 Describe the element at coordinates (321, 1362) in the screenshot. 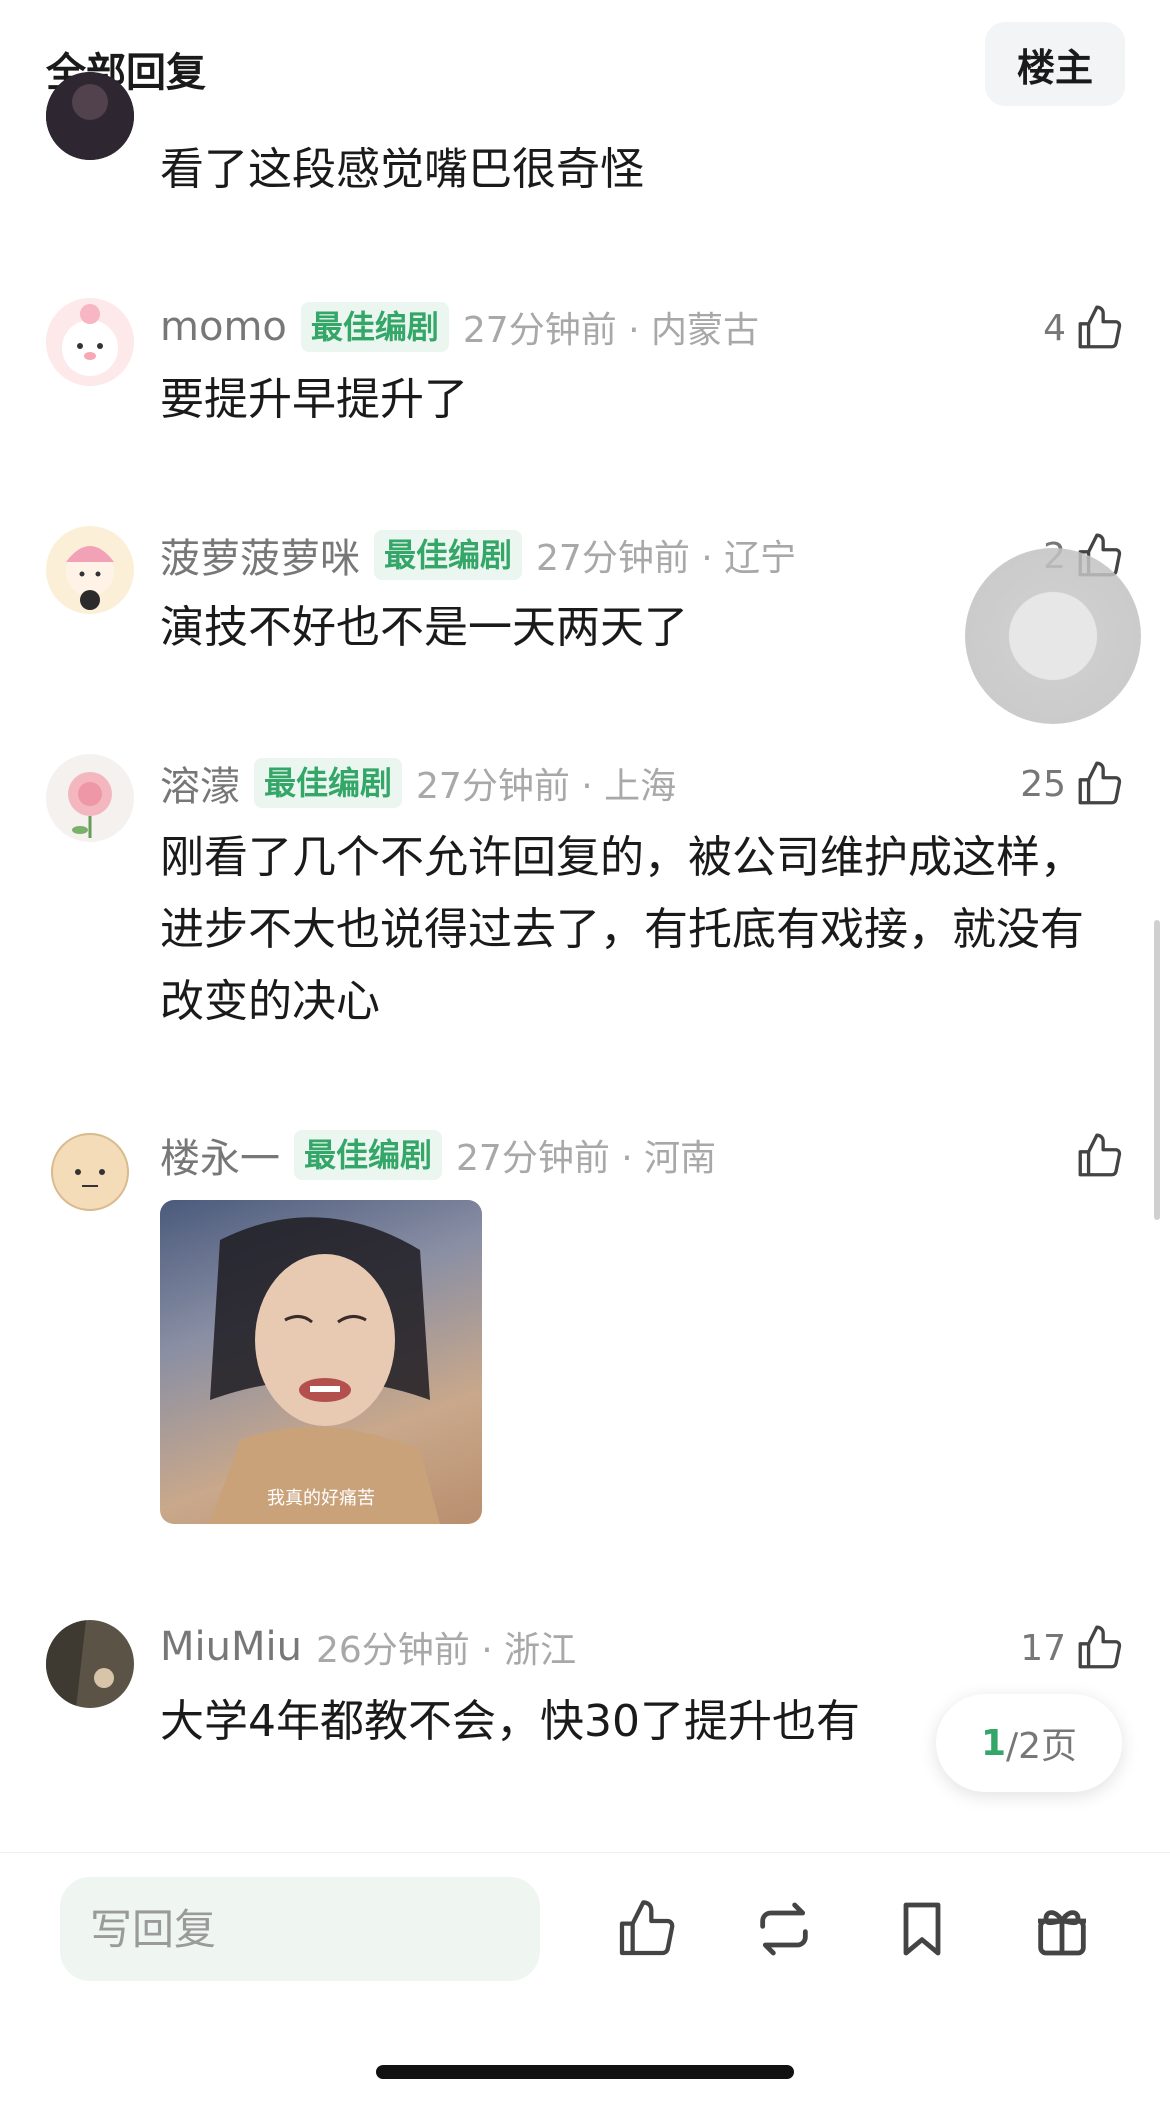

I see `comment-image: 我真的好痛苦` at that location.